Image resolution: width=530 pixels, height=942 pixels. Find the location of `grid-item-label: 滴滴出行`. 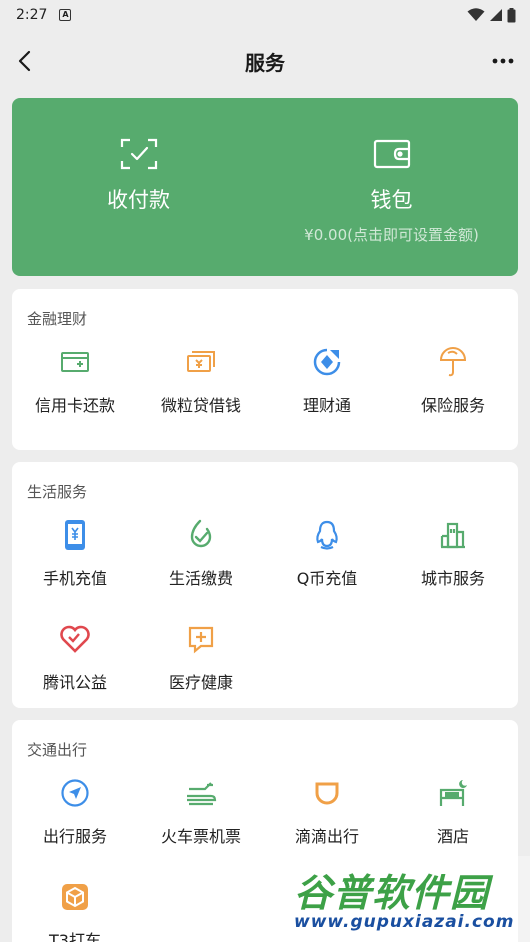

grid-item-label: 滴滴出行 is located at coordinates (326, 836).